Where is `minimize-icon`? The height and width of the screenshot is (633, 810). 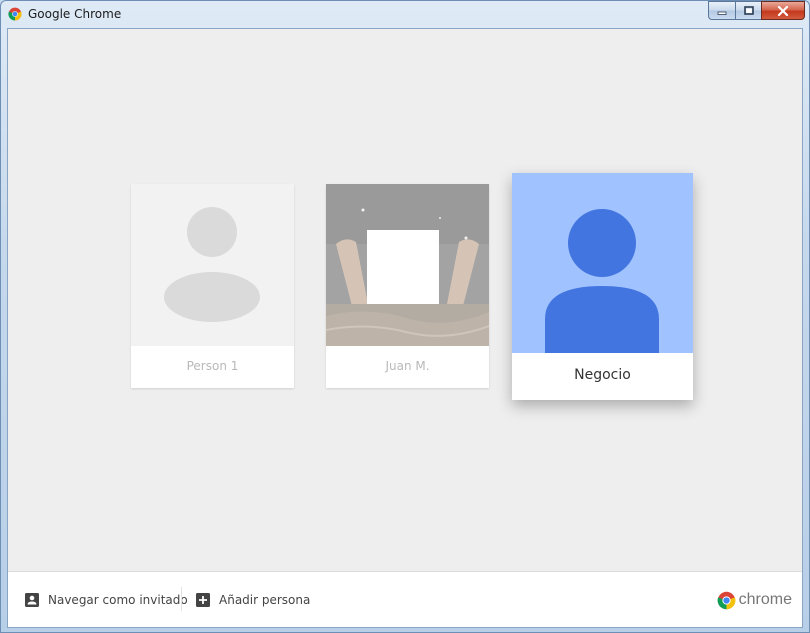 minimize-icon is located at coordinates (722, 13).